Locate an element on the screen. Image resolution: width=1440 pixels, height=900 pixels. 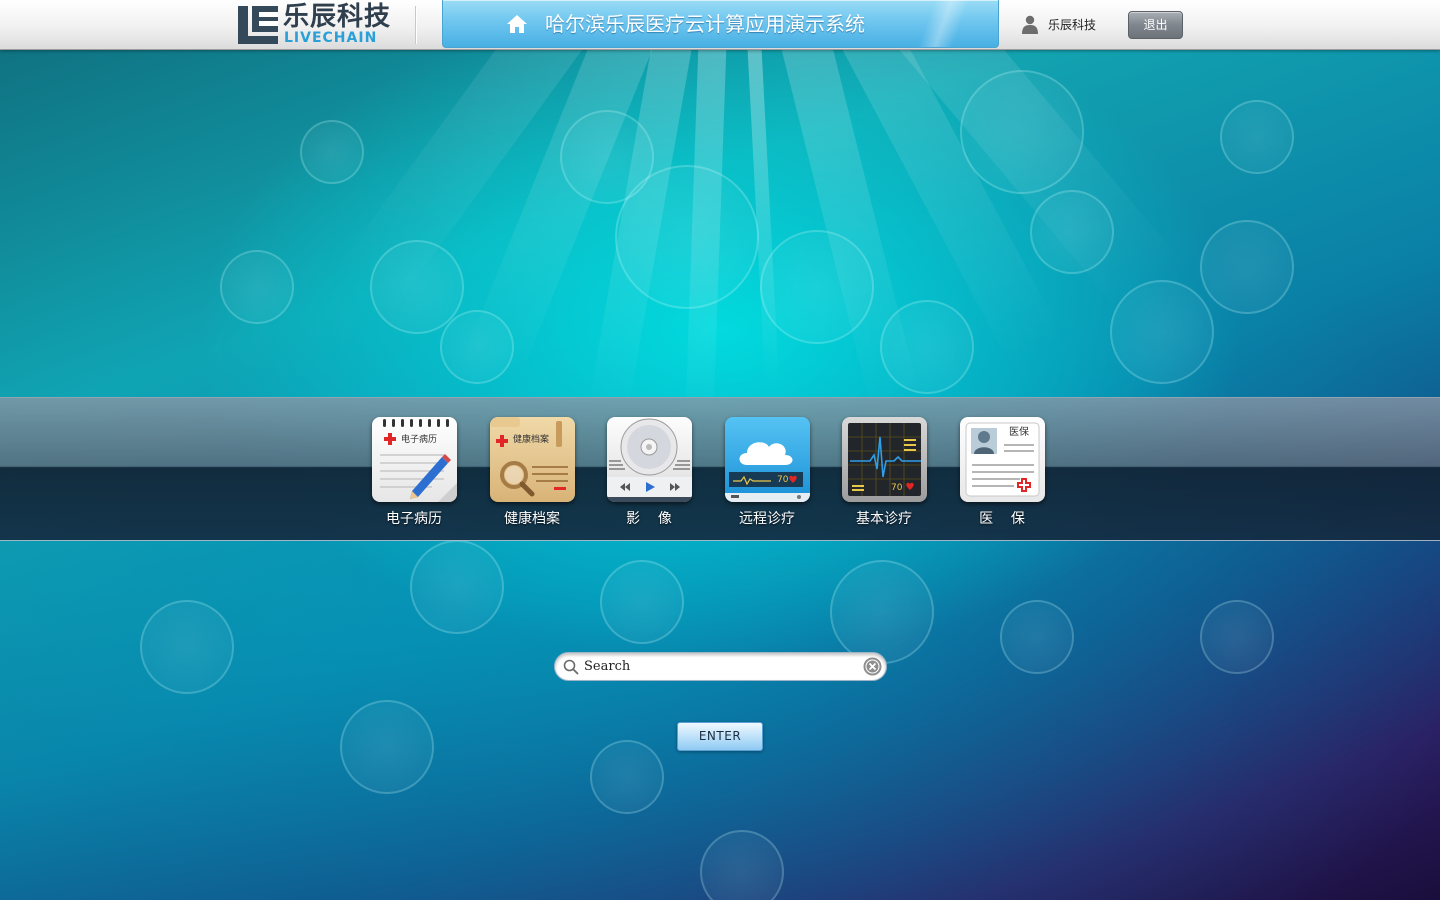
notebook-pen-icon: 电子病历 is located at coordinates (414, 459).